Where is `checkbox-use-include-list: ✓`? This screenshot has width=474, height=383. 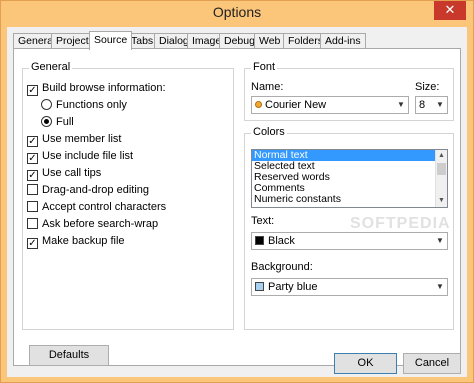 checkbox-use-include-list: ✓ is located at coordinates (32, 158).